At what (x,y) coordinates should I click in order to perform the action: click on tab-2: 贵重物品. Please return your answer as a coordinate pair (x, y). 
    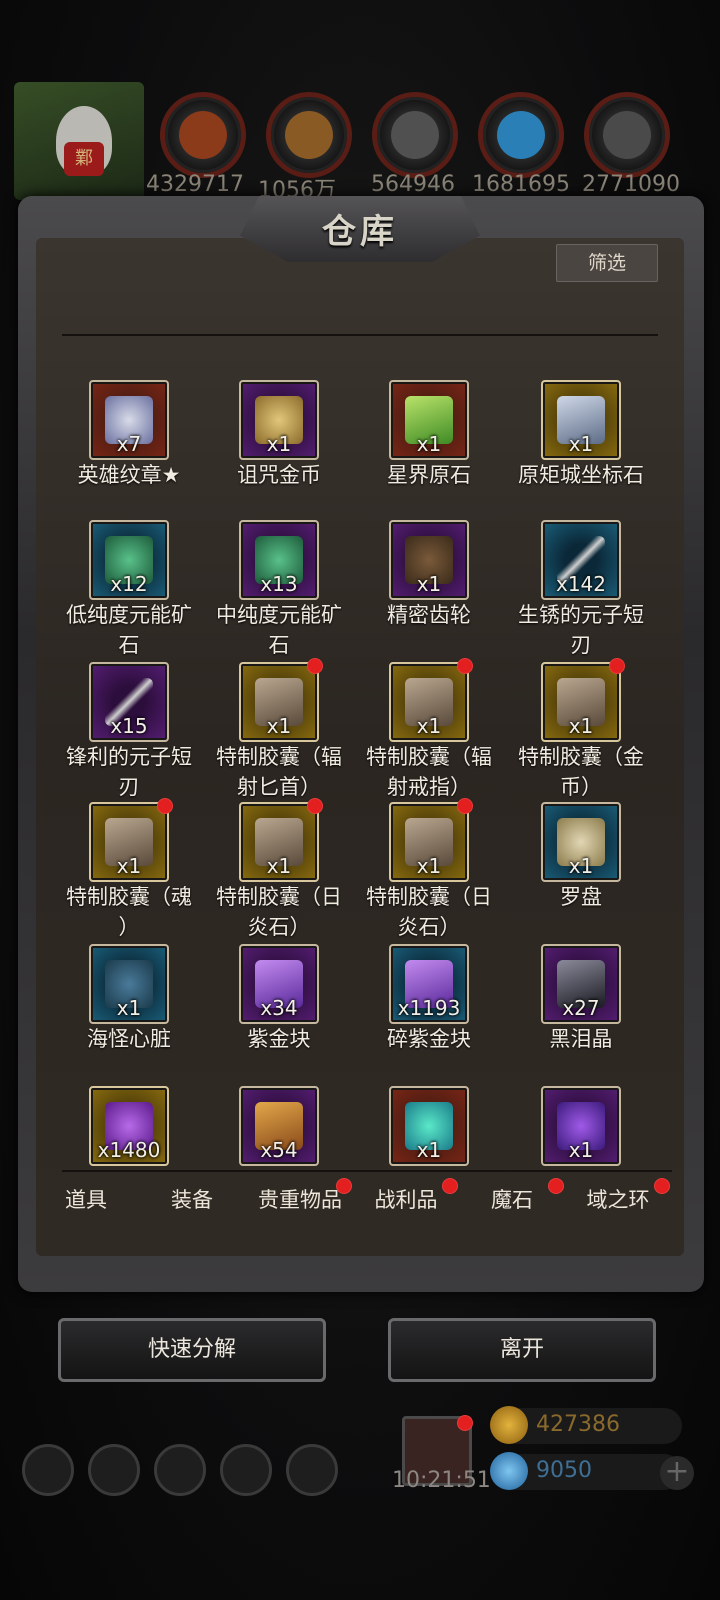
    Looking at the image, I should click on (301, 1196).